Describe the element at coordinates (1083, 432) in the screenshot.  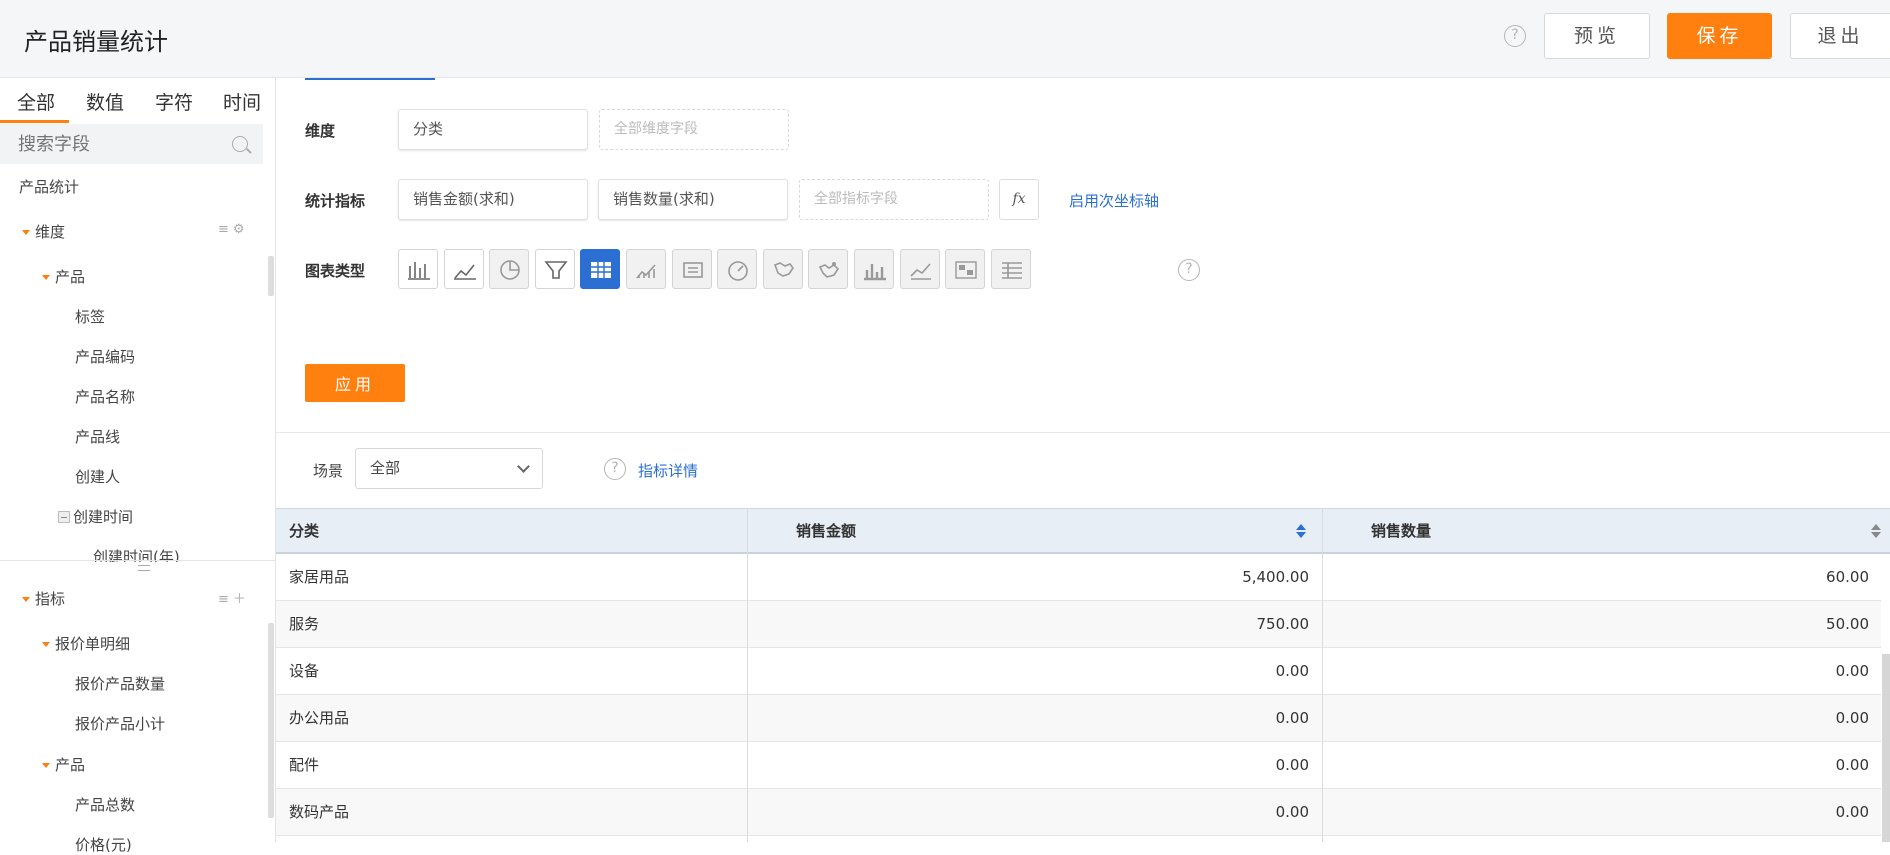
I see `section-divider` at that location.